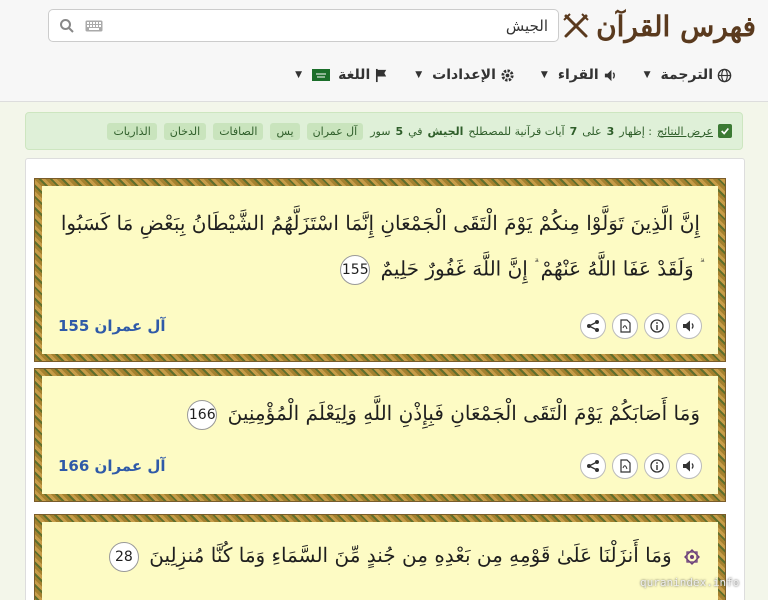 The image size is (768, 600). Describe the element at coordinates (576, 25) in the screenshot. I see `crossed-swords-icon` at that location.